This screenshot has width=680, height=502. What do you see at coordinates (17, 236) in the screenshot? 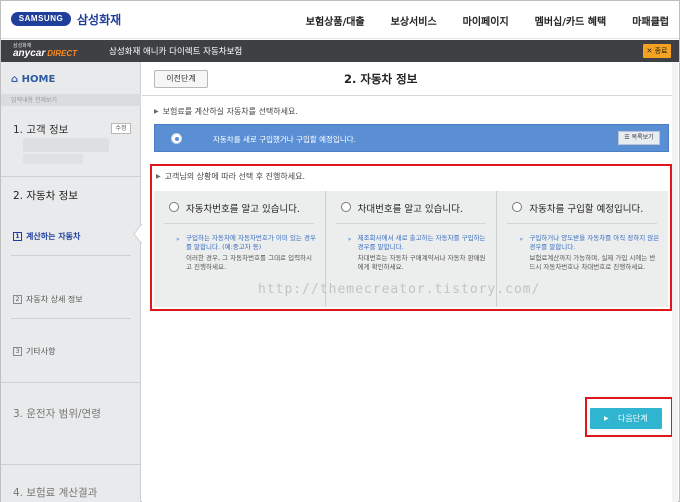
I see `substep-number: 1` at bounding box center [17, 236].